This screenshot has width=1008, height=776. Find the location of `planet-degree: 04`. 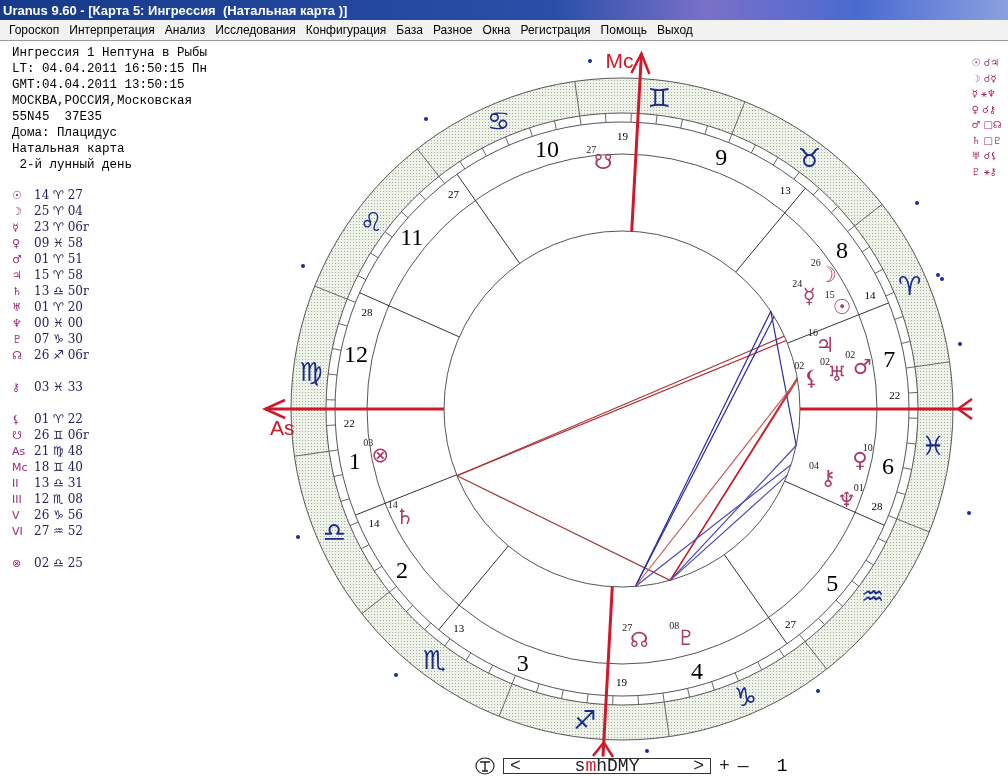

planet-degree: 04 is located at coordinates (814, 465).